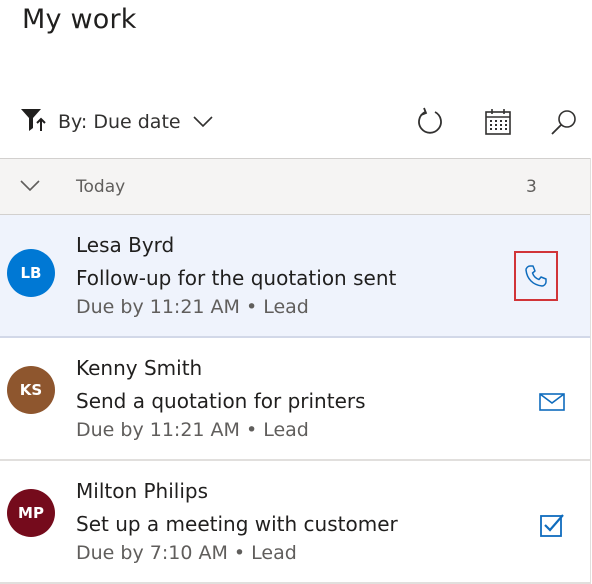 The height and width of the screenshot is (584, 592). What do you see at coordinates (31, 513) in the screenshot?
I see `avatar: MP` at bounding box center [31, 513].